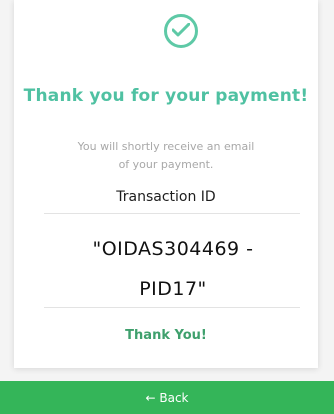 The image size is (334, 414). What do you see at coordinates (166, 335) in the screenshot?
I see `thank-you-text: Thank You!` at bounding box center [166, 335].